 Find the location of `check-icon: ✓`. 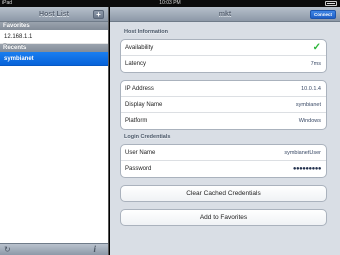

check-icon: ✓ is located at coordinates (316, 47).